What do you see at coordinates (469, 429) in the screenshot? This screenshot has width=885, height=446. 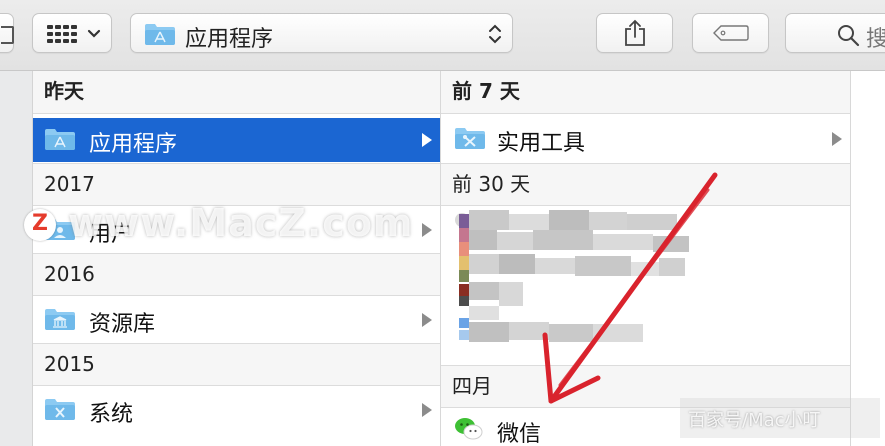 I see `wechat-icon` at bounding box center [469, 429].